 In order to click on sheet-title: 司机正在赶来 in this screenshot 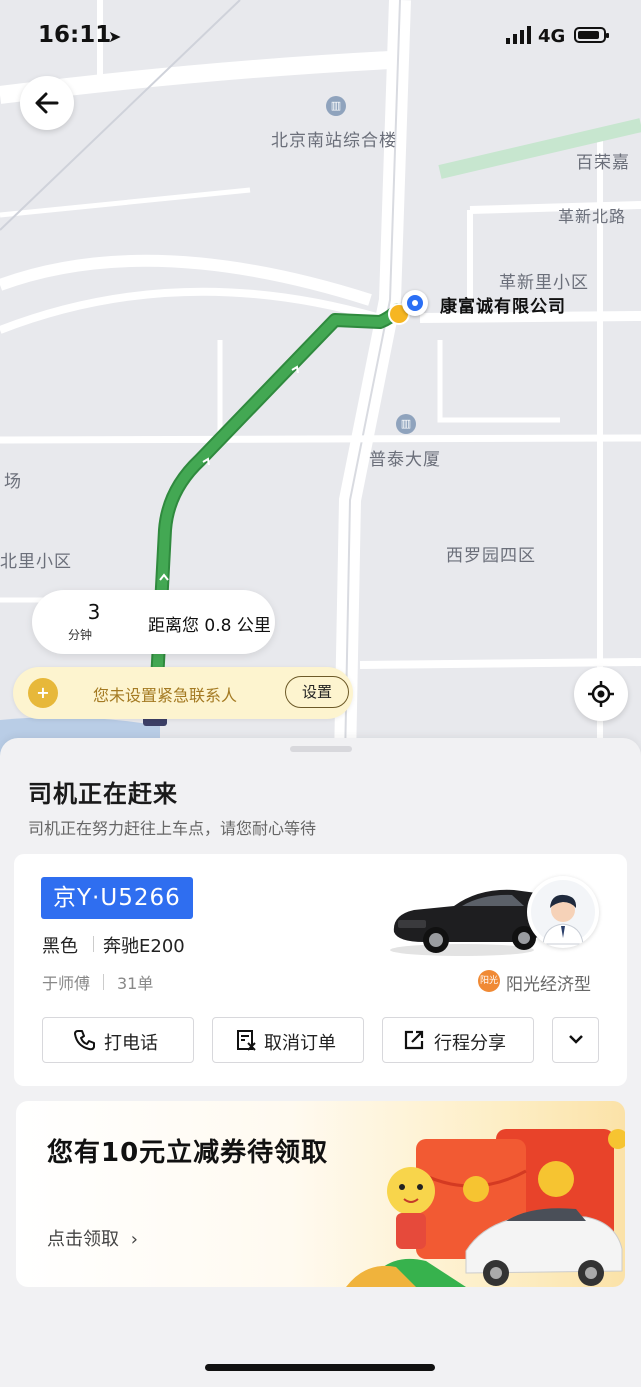, I will do `click(103, 794)`.